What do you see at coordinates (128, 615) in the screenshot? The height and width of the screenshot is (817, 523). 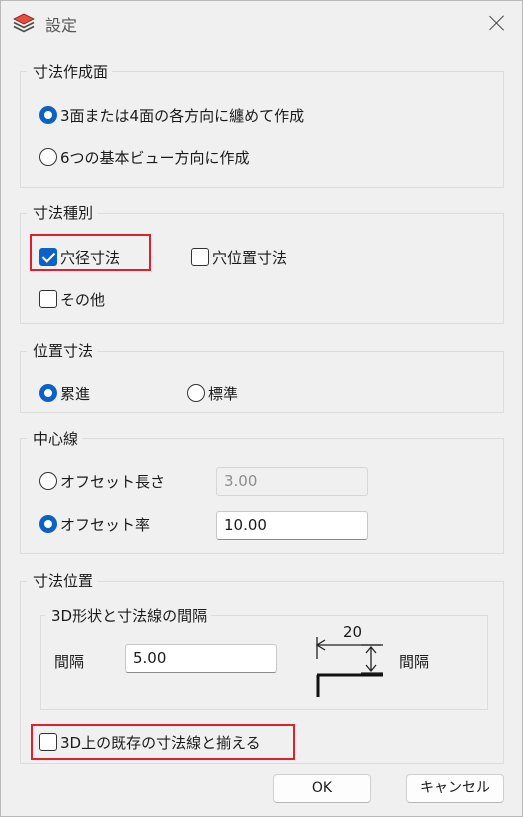 I see `spacing-group-label: 3D形状と寸法線の間隔` at bounding box center [128, 615].